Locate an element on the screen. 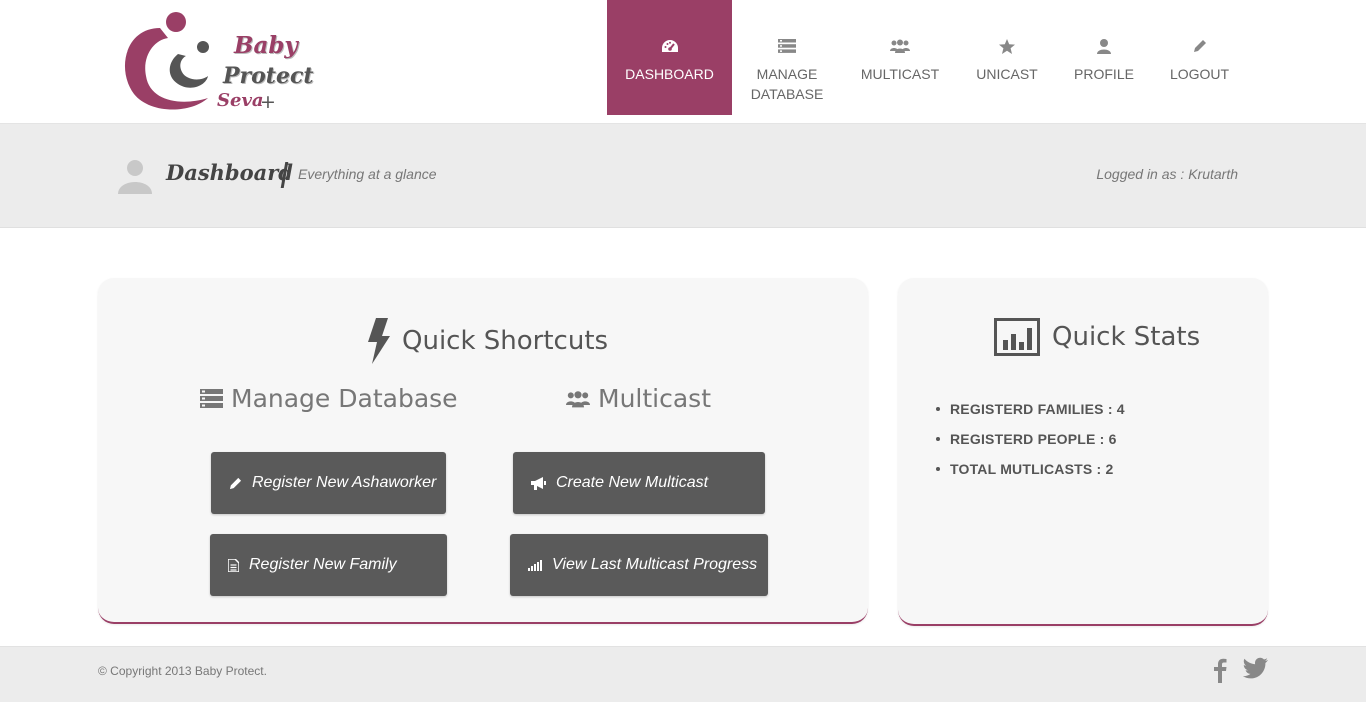 The width and height of the screenshot is (1366, 702). stat-registered-people: REGISTERD PEOPLE : 6 is located at coordinates (1030, 439).